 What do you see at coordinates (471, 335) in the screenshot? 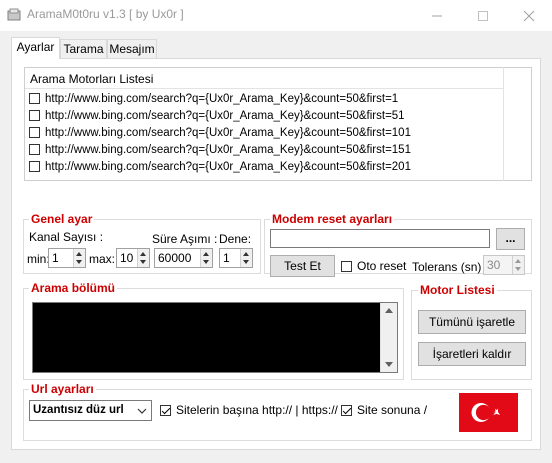
I see `engine-panel-group` at bounding box center [471, 335].